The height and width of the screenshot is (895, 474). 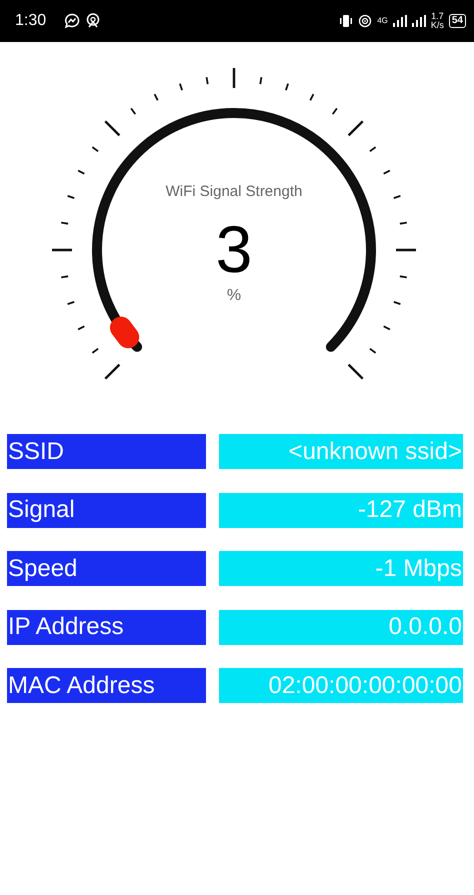 What do you see at coordinates (341, 451) in the screenshot?
I see `field-value: <unknown ssid>` at bounding box center [341, 451].